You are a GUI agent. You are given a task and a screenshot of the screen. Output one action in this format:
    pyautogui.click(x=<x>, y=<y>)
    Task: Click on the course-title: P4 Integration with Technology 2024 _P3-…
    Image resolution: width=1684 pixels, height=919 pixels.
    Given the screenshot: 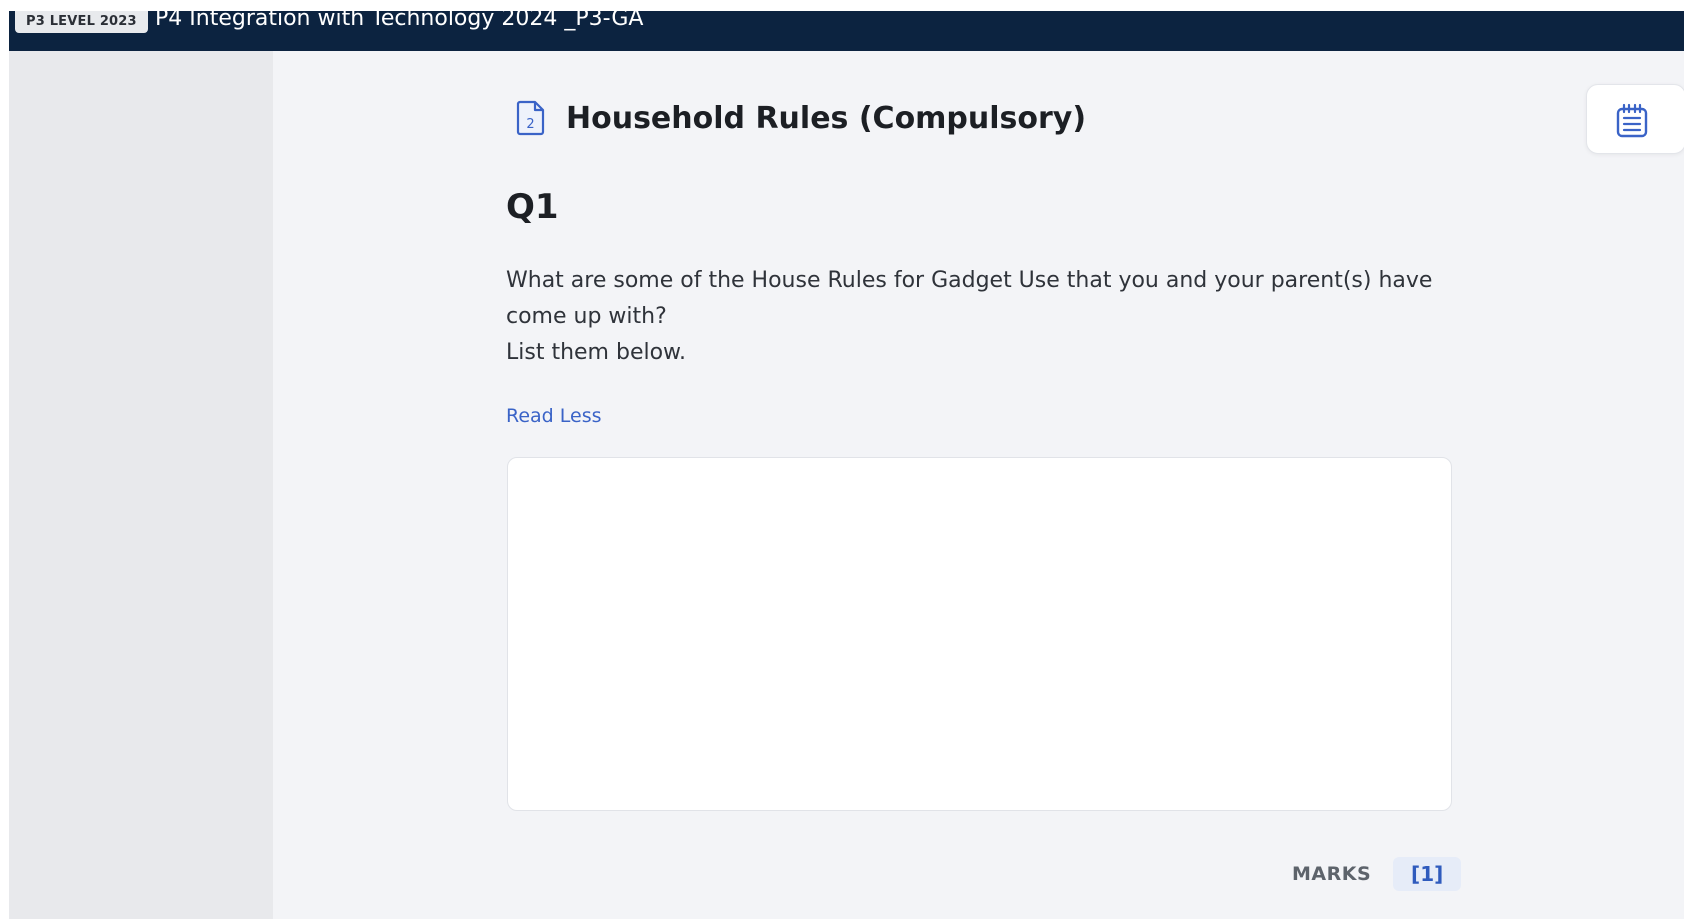 What is the action you would take?
    pyautogui.click(x=399, y=21)
    